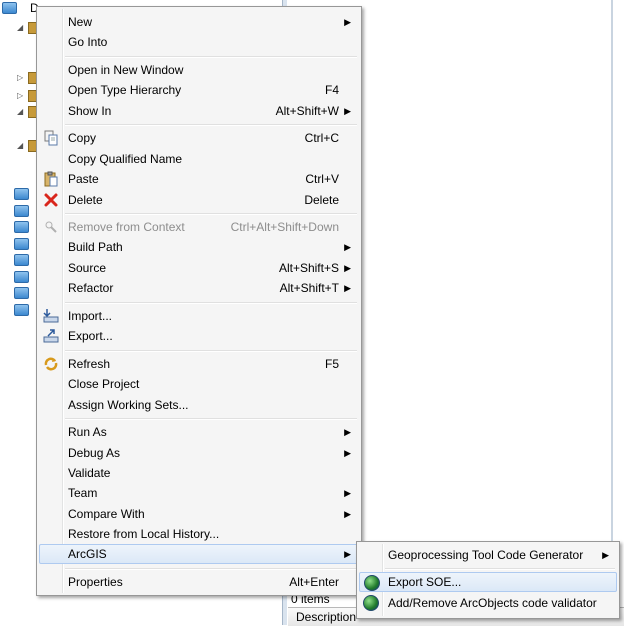 The height and width of the screenshot is (626, 624). Describe the element at coordinates (87, 268) in the screenshot. I see `menu-item-label: Source` at that location.